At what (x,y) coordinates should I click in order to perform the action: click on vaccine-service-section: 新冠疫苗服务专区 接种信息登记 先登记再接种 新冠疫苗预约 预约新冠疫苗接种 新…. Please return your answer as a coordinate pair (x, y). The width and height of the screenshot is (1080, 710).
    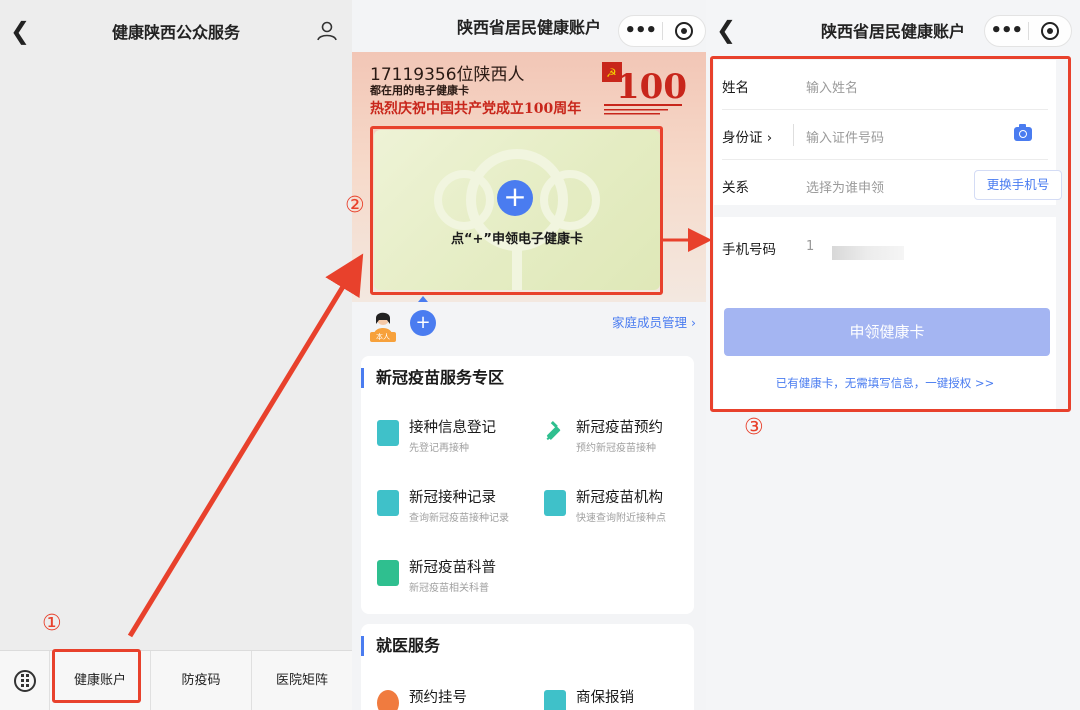
    Looking at the image, I should click on (527, 485).